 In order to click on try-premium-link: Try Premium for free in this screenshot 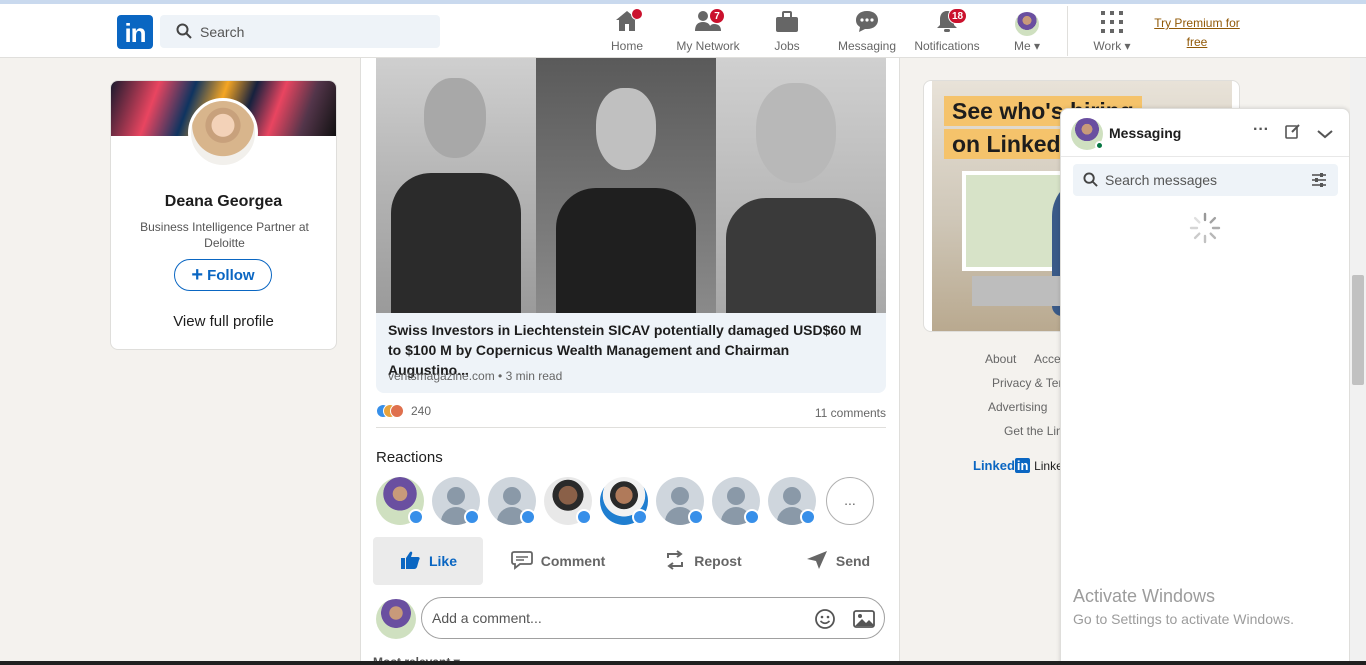, I will do `click(1197, 33)`.